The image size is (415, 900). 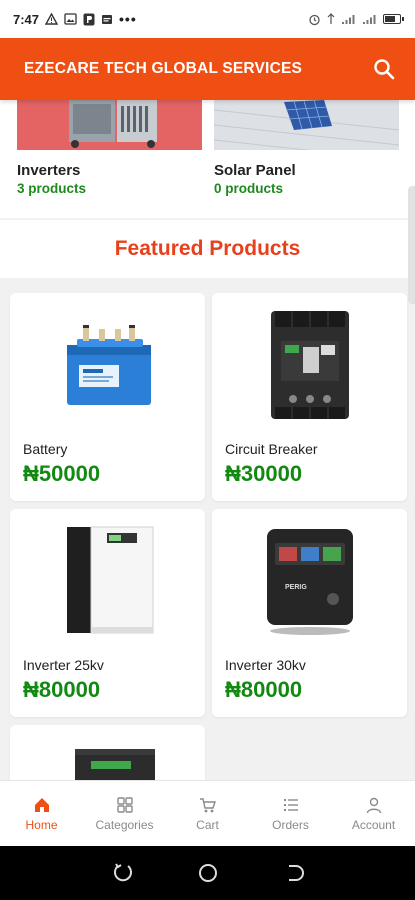 I want to click on product-price: ₦50000, so click(x=62, y=473).